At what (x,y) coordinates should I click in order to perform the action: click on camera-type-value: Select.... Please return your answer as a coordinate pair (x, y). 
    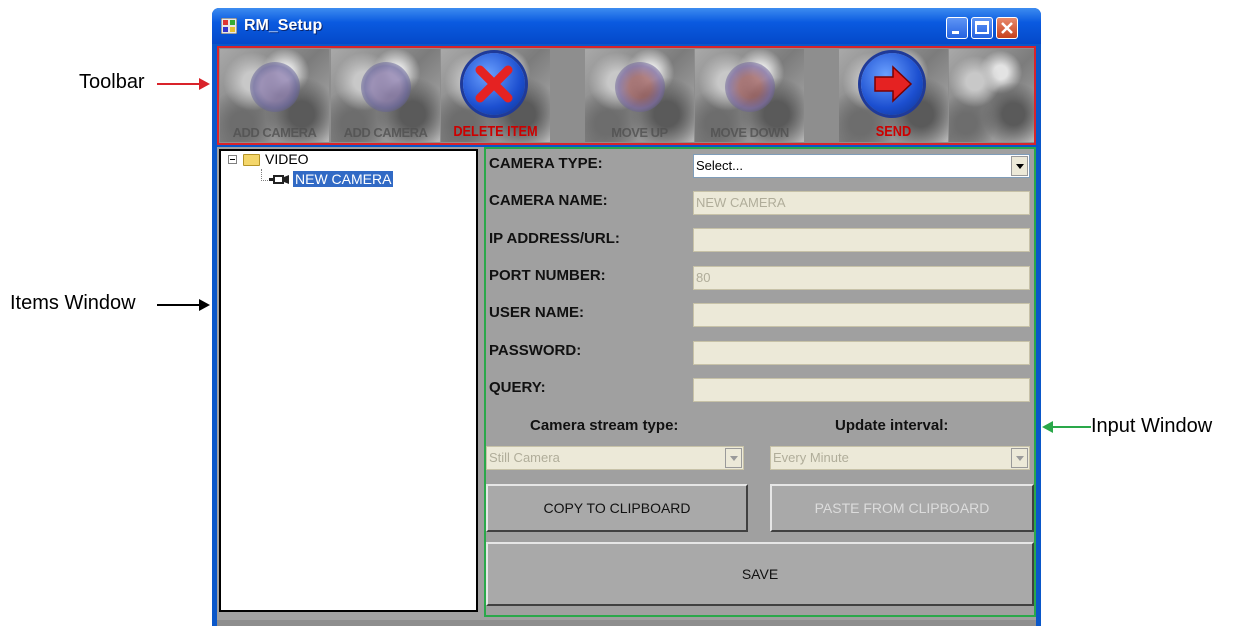
    Looking at the image, I should click on (719, 165).